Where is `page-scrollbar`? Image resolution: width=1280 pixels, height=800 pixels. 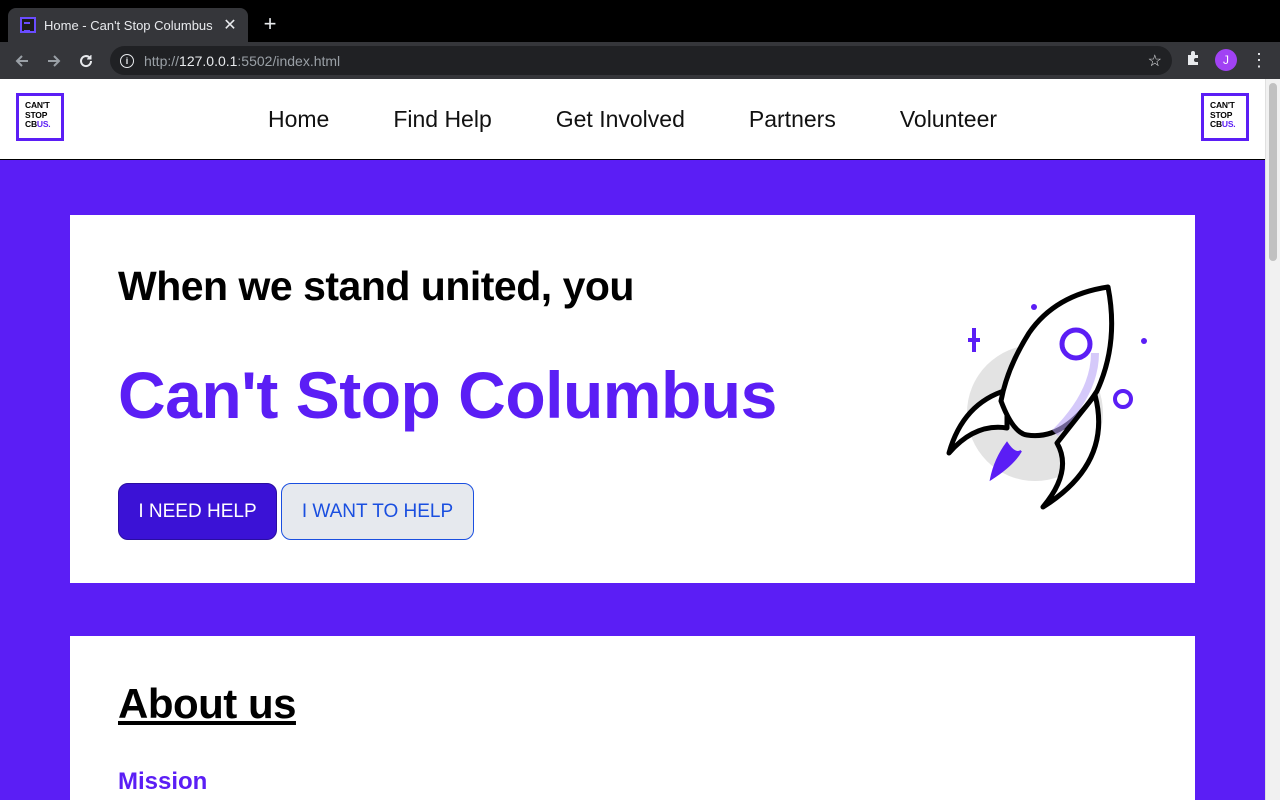 page-scrollbar is located at coordinates (1272, 439).